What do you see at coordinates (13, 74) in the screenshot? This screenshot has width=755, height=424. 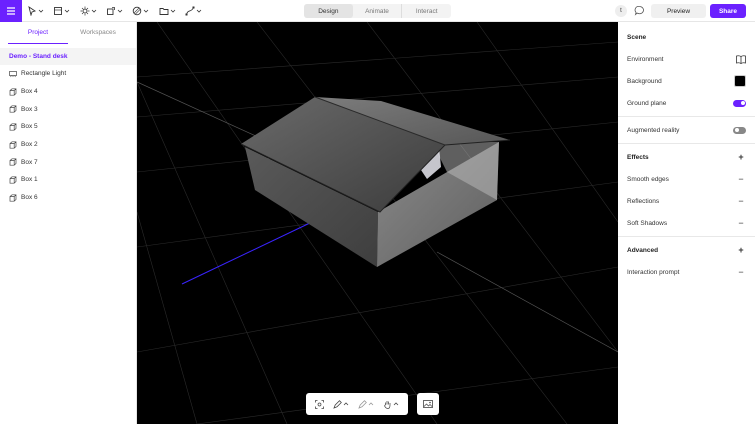 I see `light-icon` at bounding box center [13, 74].